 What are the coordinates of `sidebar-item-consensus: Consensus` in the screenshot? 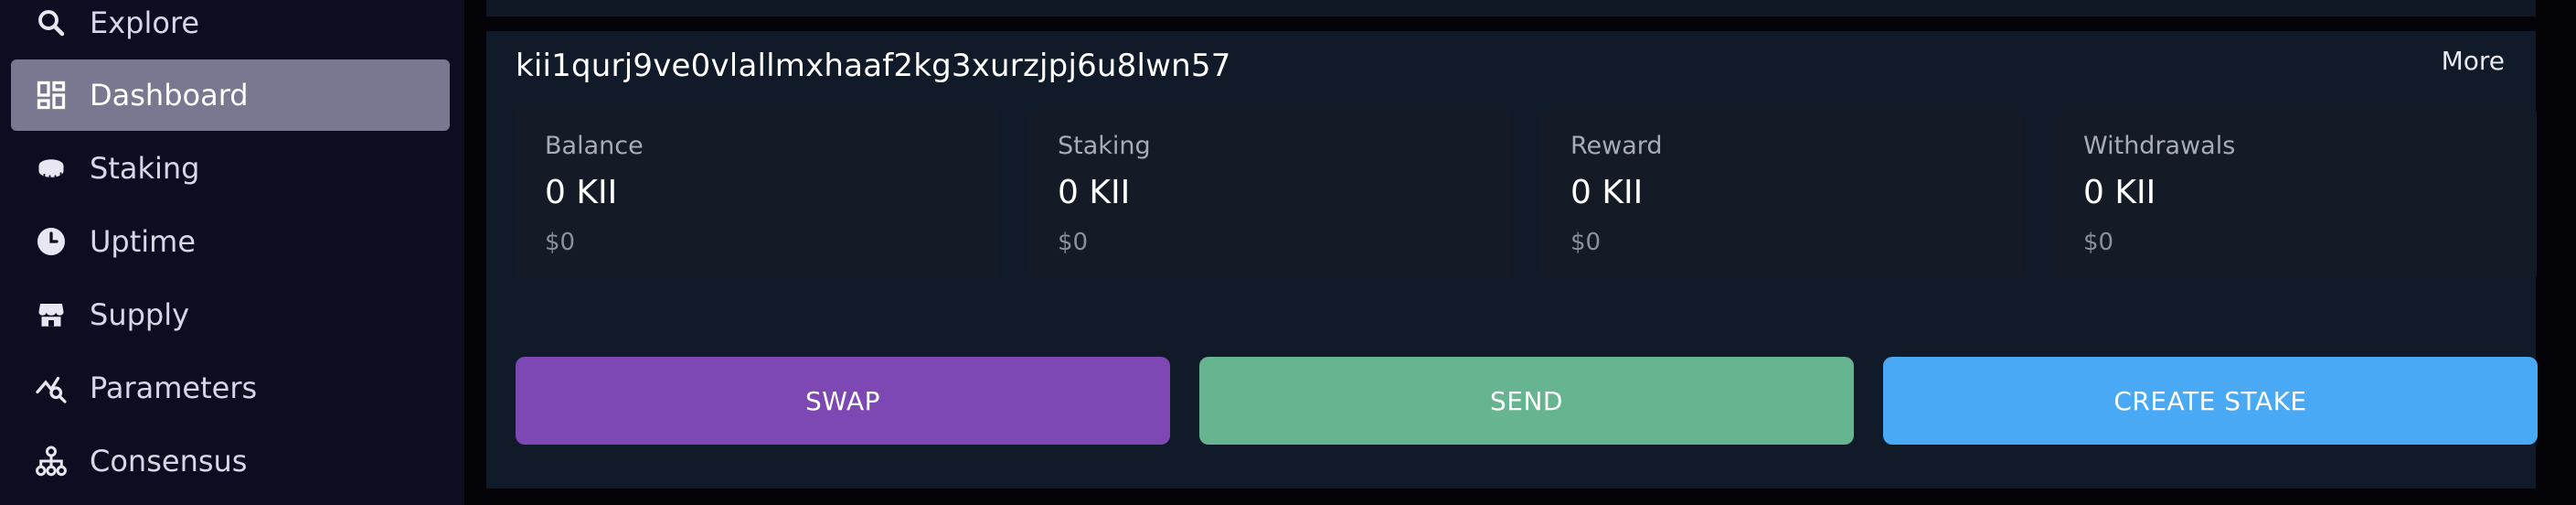 It's located at (231, 461).